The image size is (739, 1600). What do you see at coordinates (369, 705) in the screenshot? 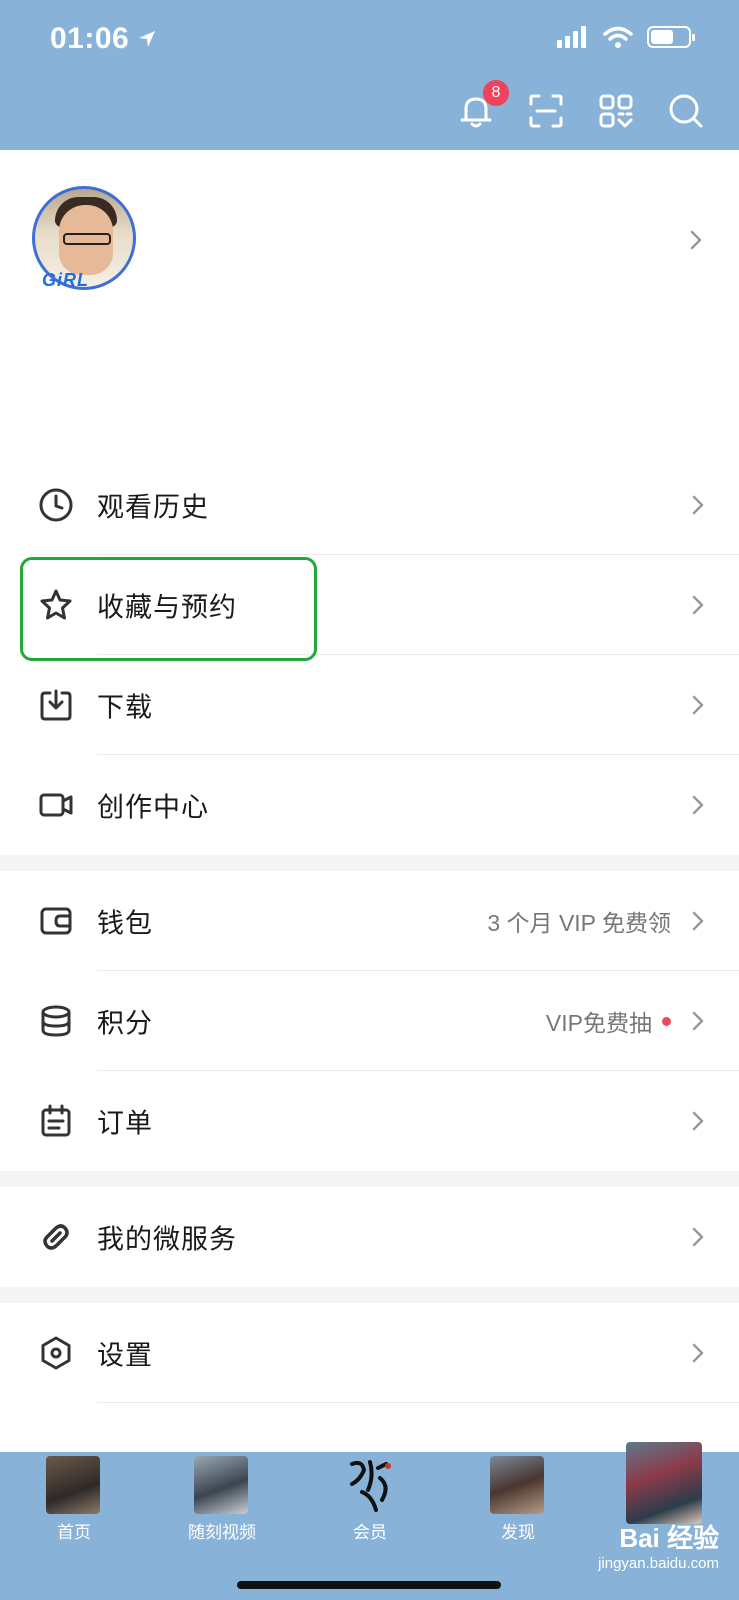
I see `menu-item-download: 下载` at bounding box center [369, 705].